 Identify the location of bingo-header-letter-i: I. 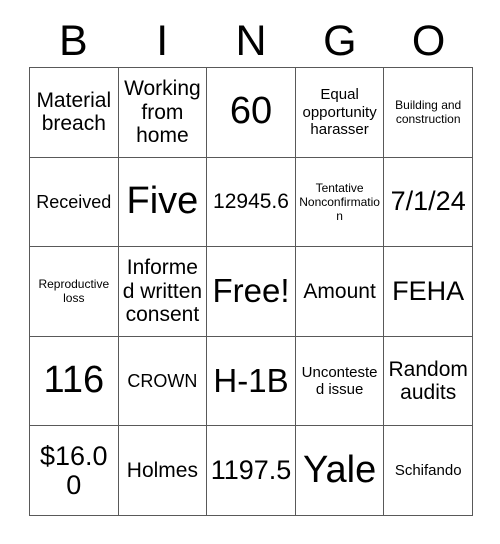
(162, 41).